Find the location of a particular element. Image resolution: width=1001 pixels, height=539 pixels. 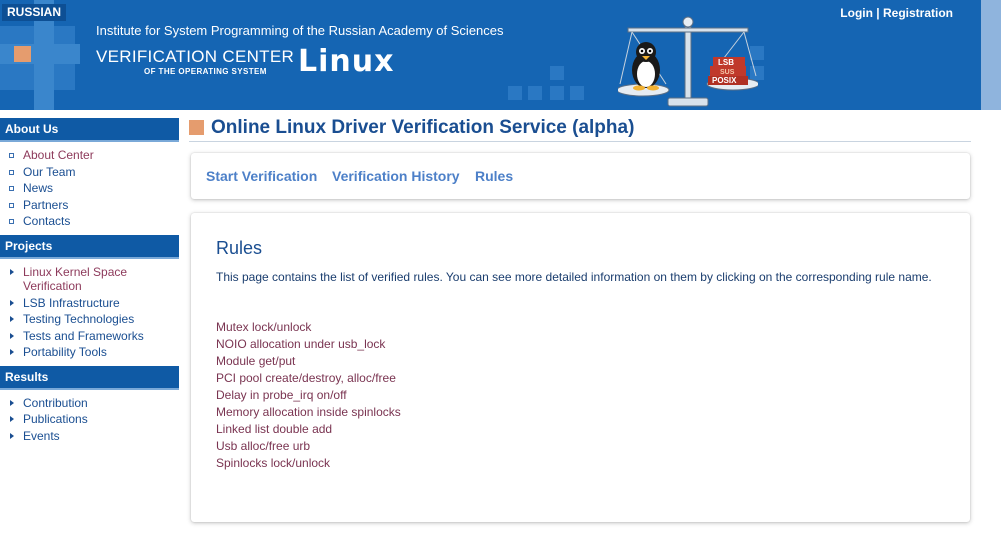

sidebar-item-tests-frameworks: Tests and Frameworks is located at coordinates (89, 336).